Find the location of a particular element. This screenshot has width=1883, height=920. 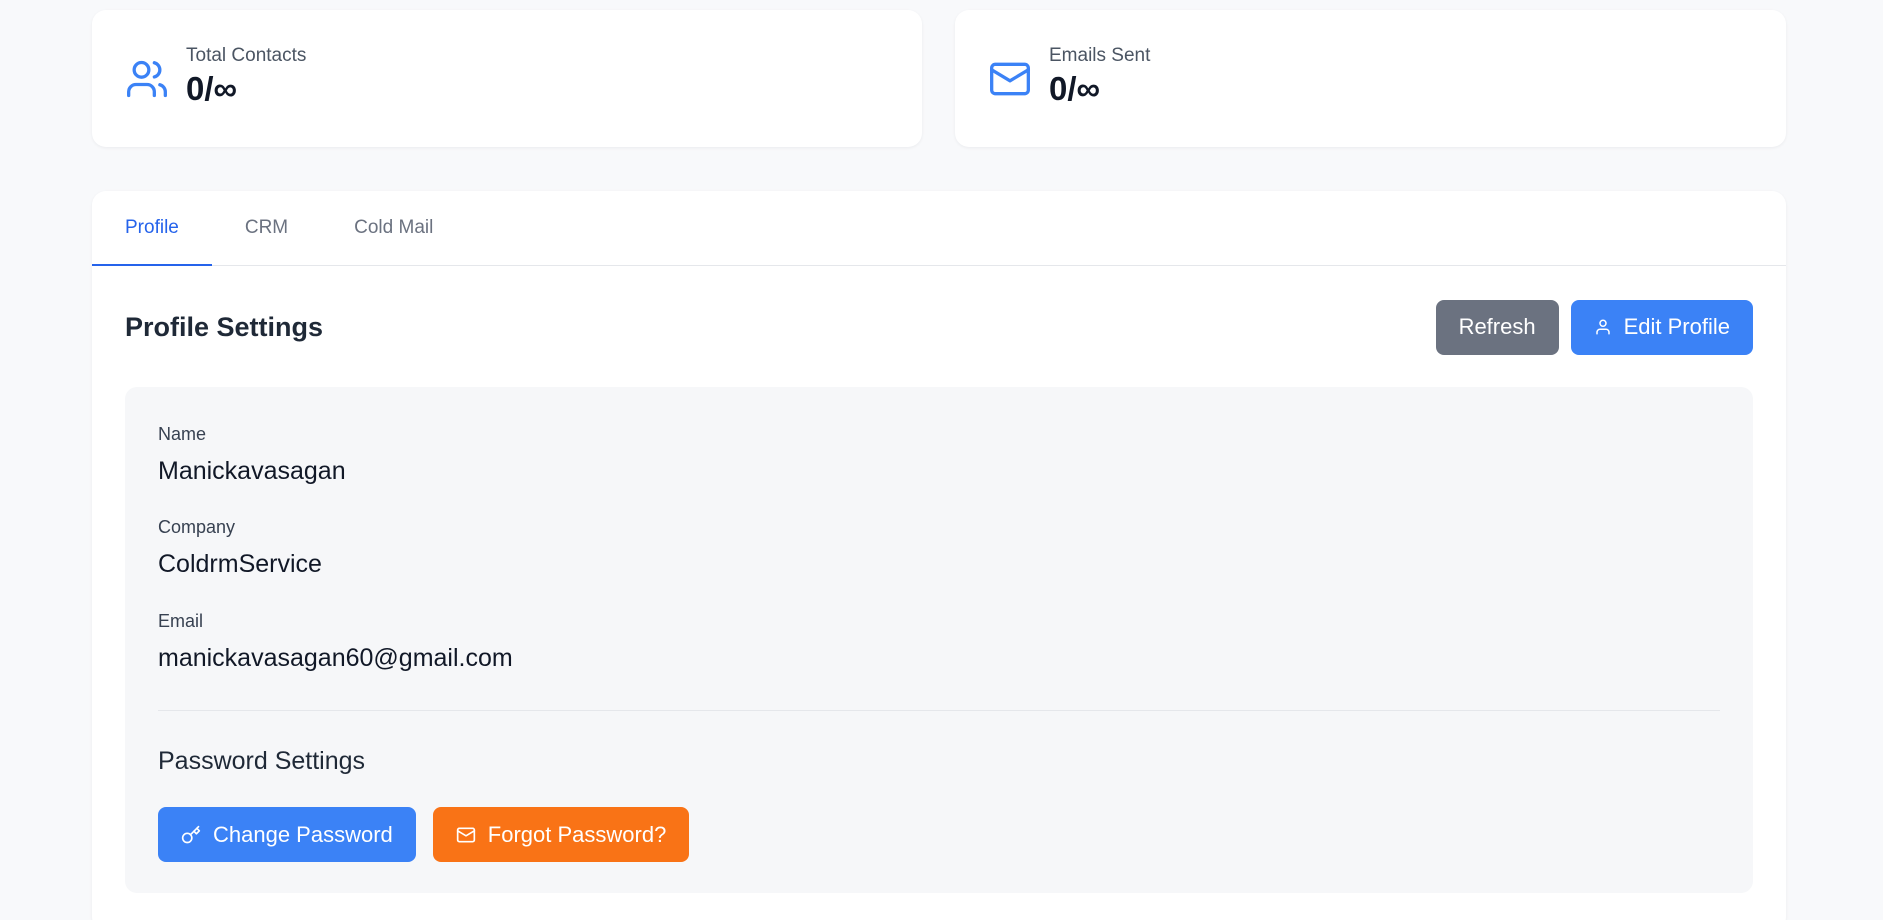

change-password-button: Change Password is located at coordinates (287, 834).